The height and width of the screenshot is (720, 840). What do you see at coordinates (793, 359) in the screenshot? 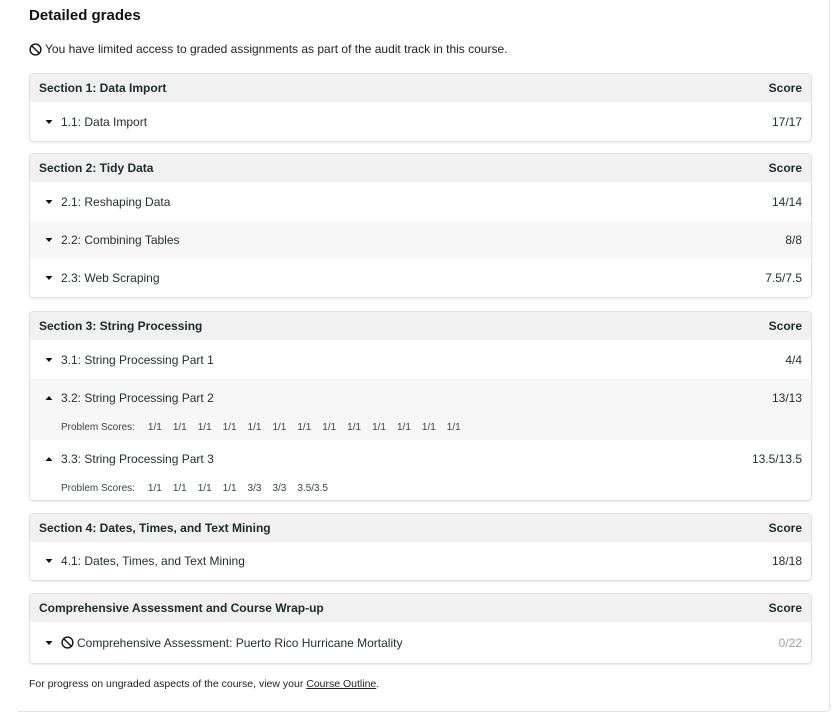
I see `subsection-score: 4/4` at bounding box center [793, 359].